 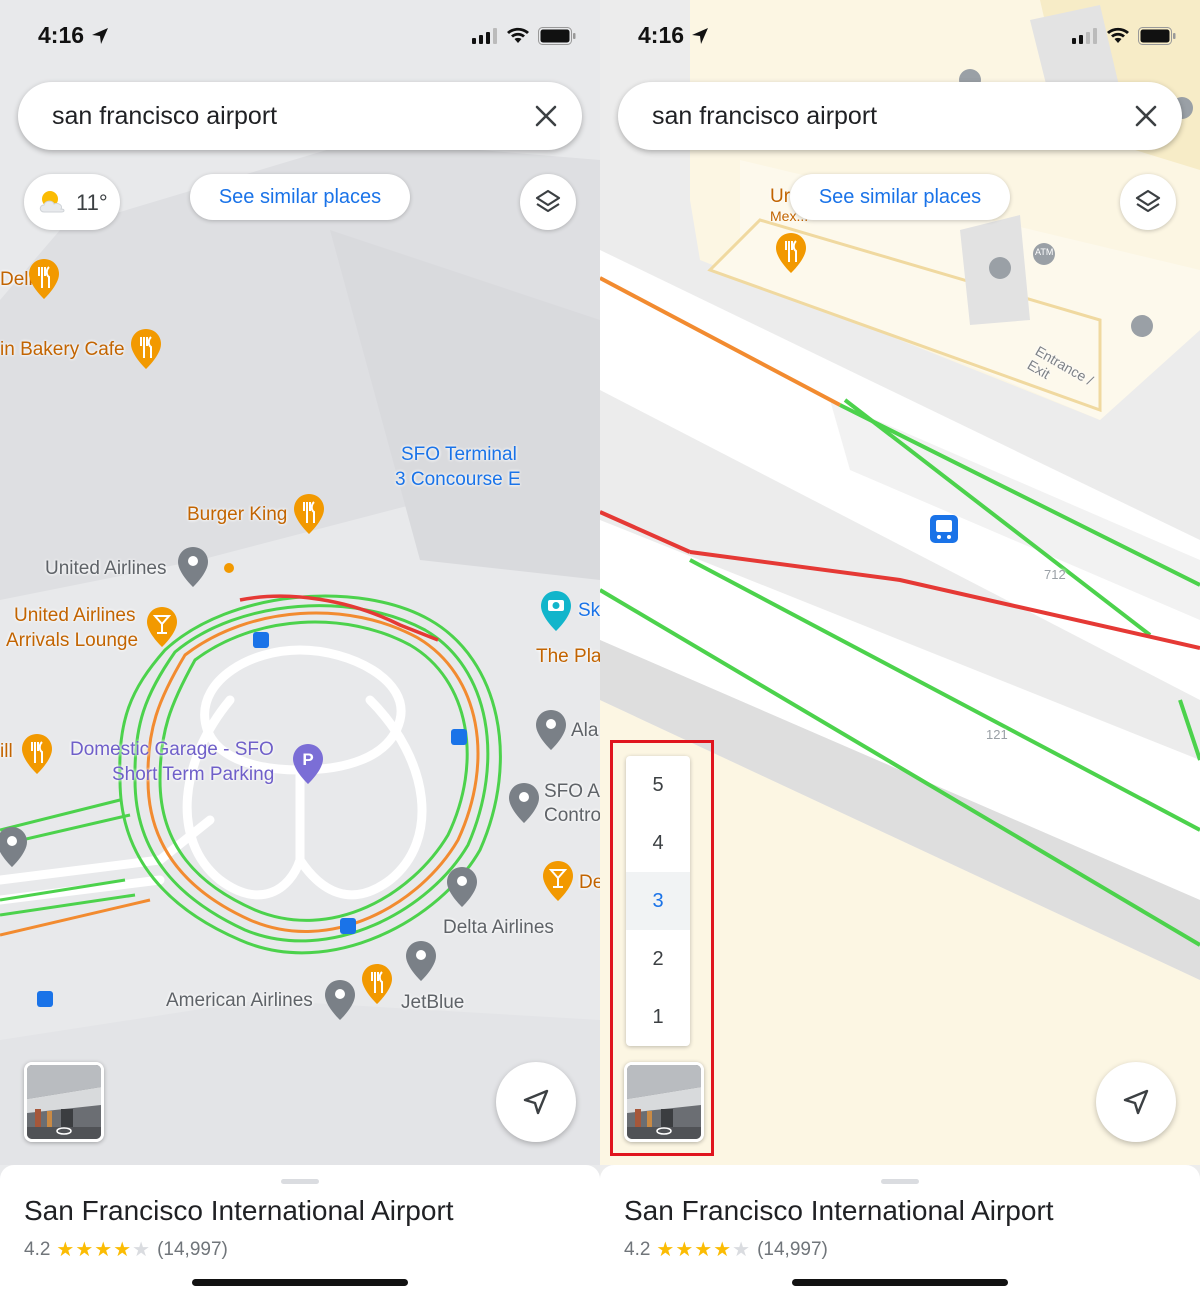 What do you see at coordinates (662, 948) in the screenshot?
I see `floor-picker-highlight-box` at bounding box center [662, 948].